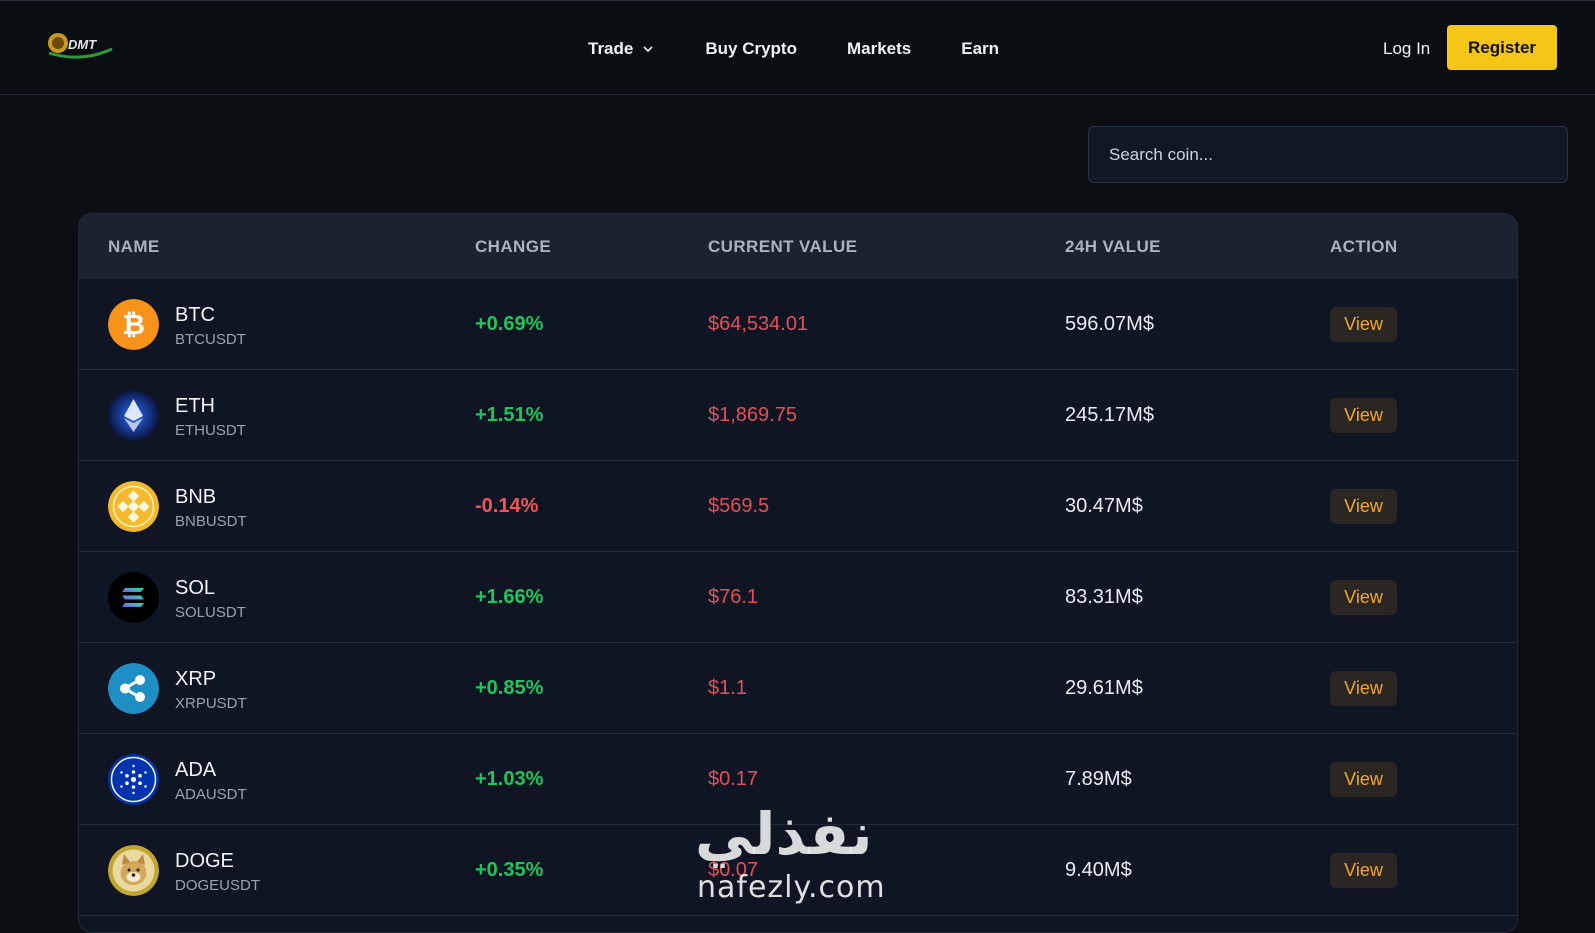 The width and height of the screenshot is (1595, 933). Describe the element at coordinates (133, 779) in the screenshot. I see `cardano-icon` at that location.